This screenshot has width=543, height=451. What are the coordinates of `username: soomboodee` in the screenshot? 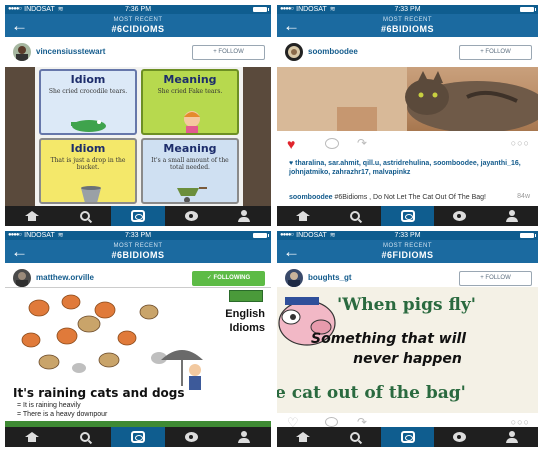 It's located at (333, 51).